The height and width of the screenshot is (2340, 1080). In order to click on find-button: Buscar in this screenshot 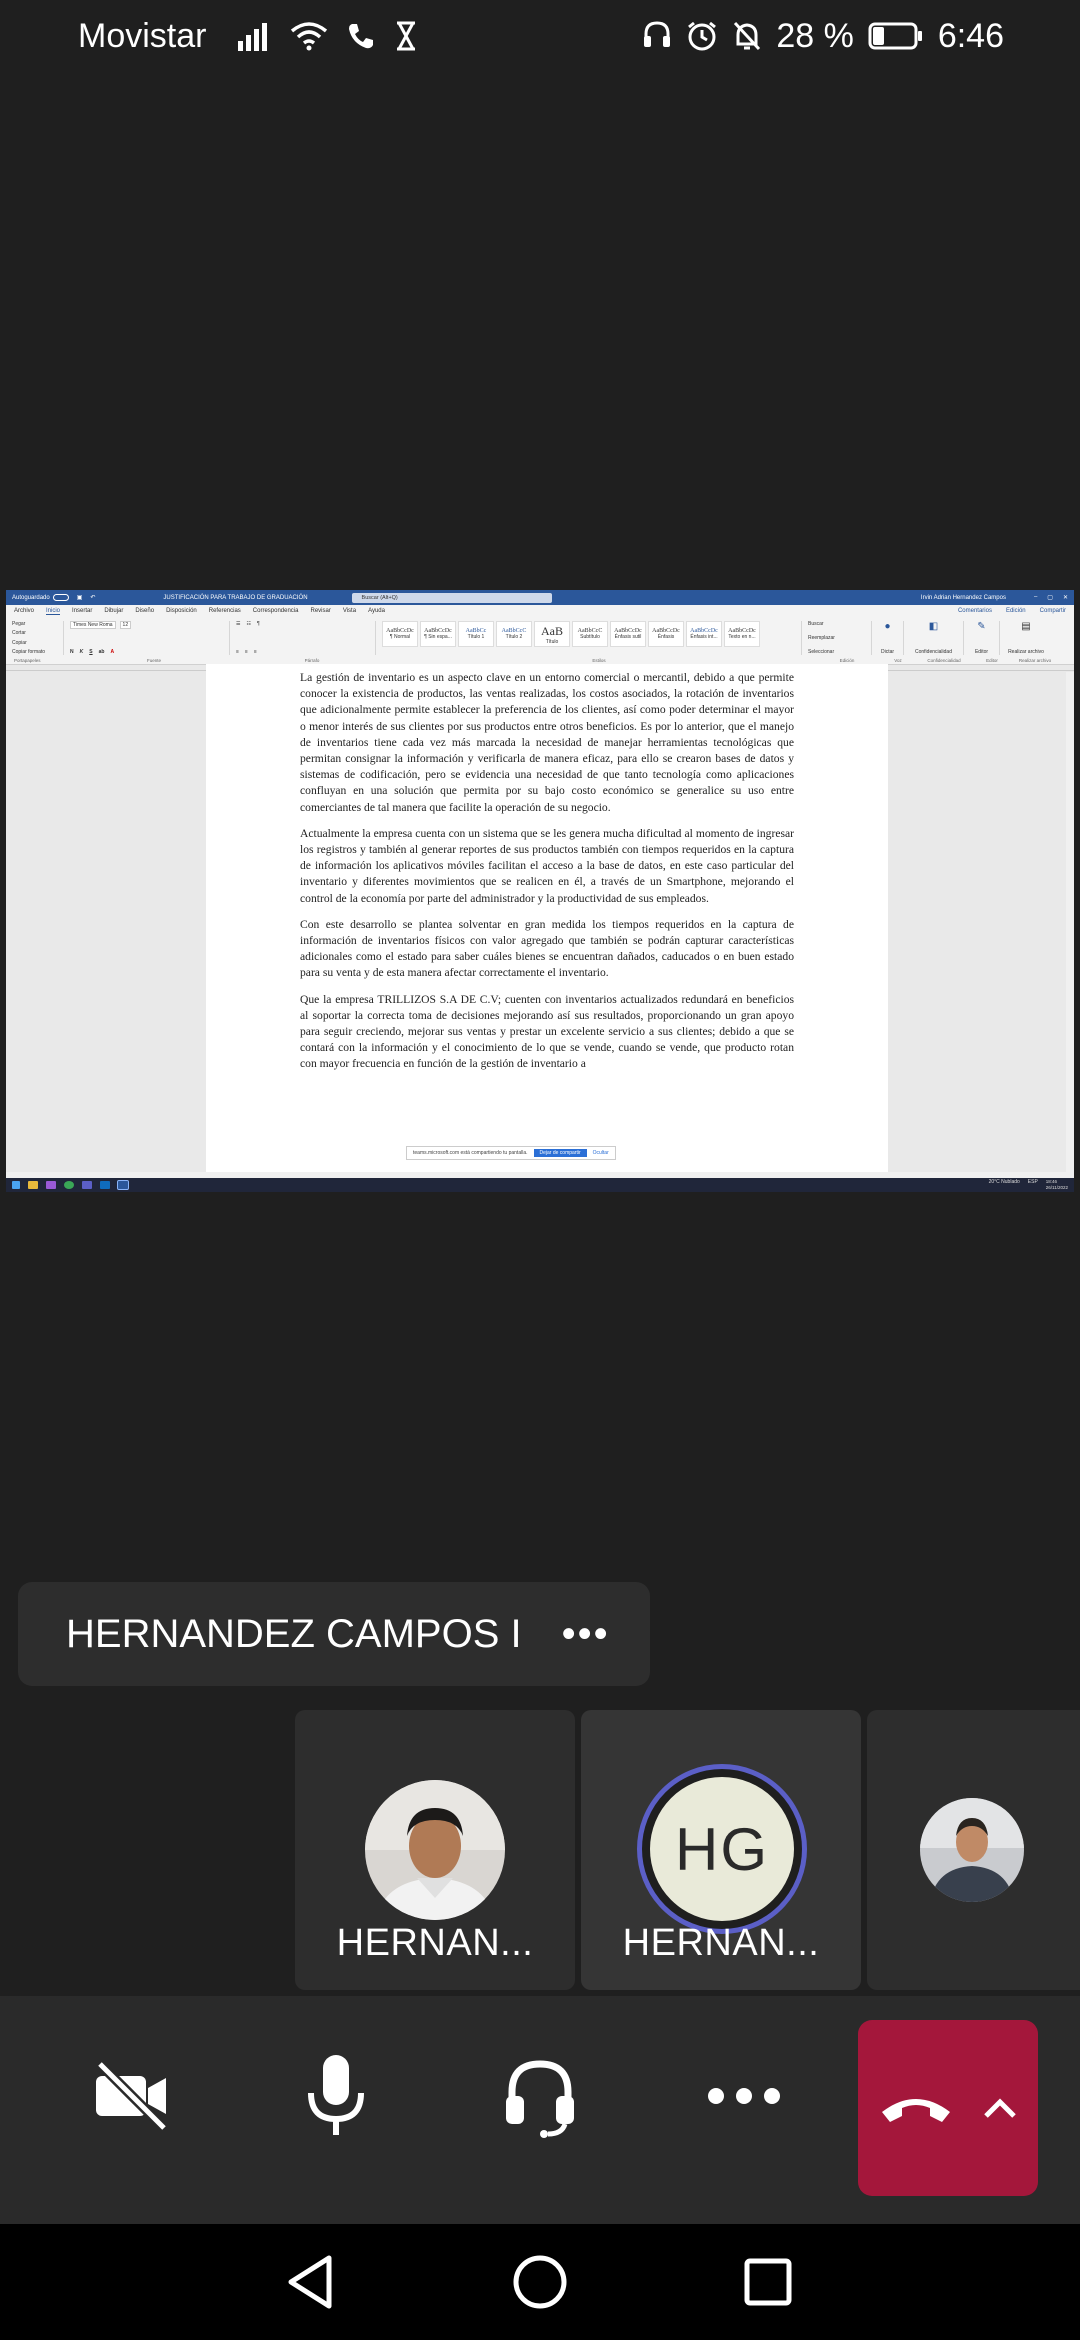, I will do `click(836, 624)`.